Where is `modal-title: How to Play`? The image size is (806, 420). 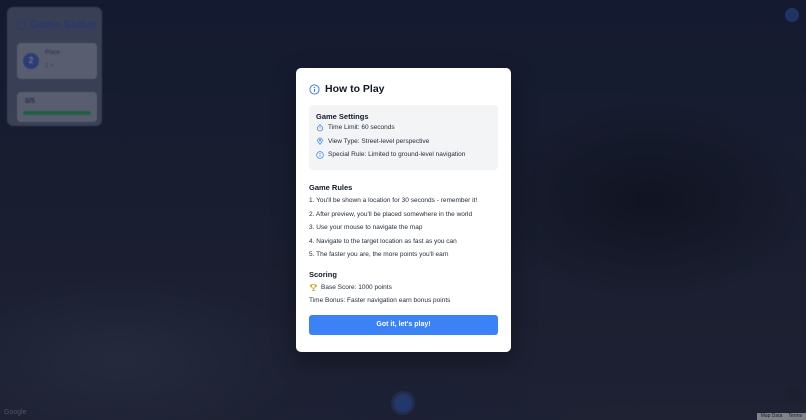 modal-title: How to Play is located at coordinates (355, 89).